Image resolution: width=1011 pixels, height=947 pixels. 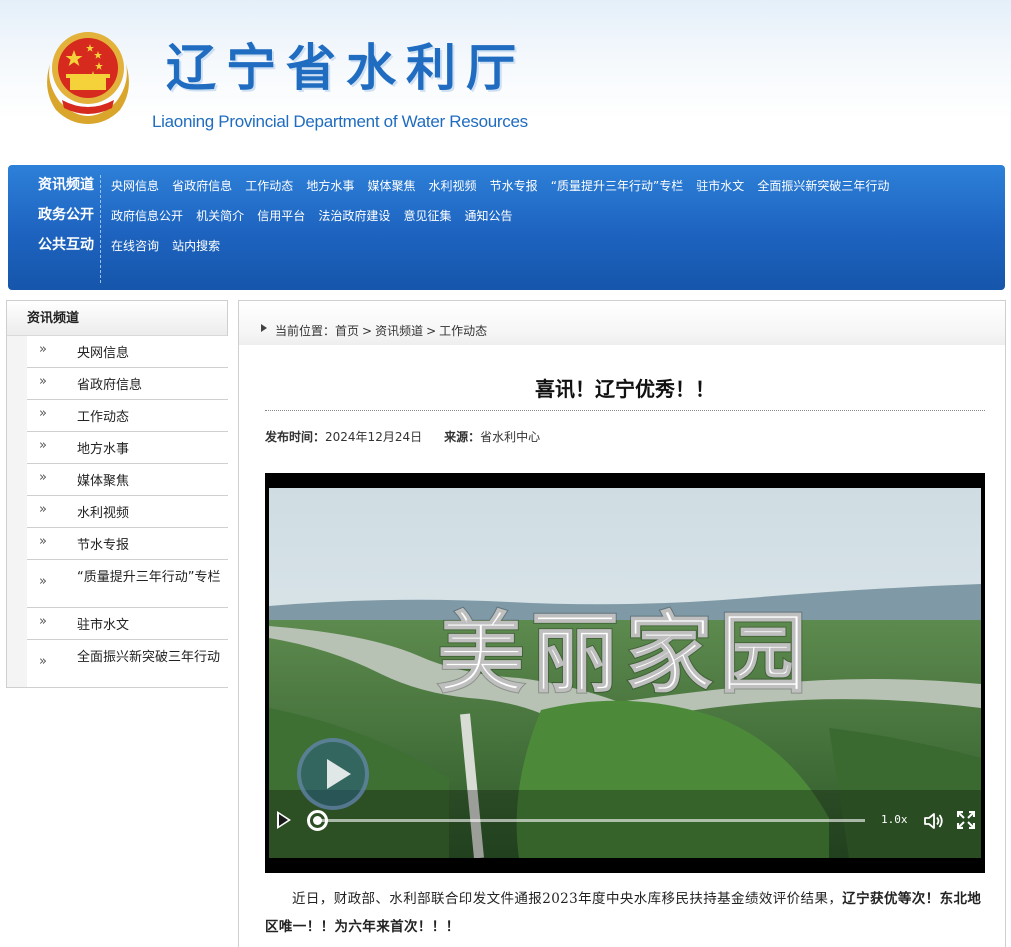 What do you see at coordinates (894, 819) in the screenshot?
I see `playback-speed: 1.0x` at bounding box center [894, 819].